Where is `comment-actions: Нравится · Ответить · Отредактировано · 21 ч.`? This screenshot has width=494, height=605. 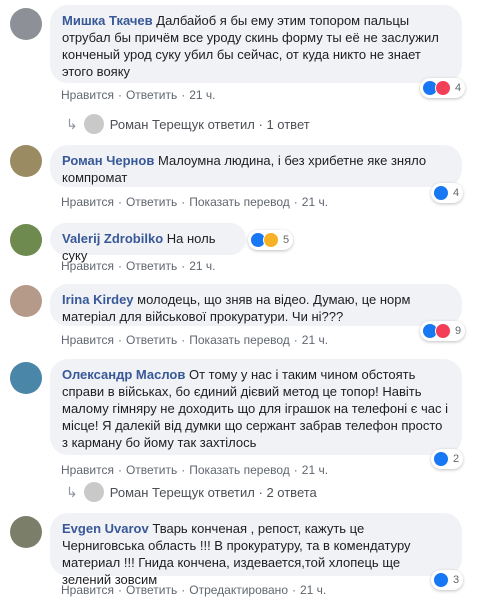
comment-actions: Нравится · Ответить · Отредактировано · 21 ч. is located at coordinates (194, 590).